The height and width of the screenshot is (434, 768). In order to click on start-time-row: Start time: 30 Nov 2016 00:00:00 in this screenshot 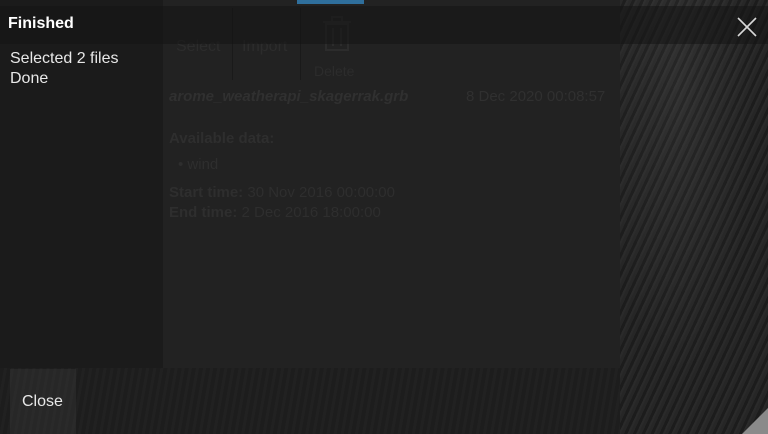, I will do `click(282, 192)`.